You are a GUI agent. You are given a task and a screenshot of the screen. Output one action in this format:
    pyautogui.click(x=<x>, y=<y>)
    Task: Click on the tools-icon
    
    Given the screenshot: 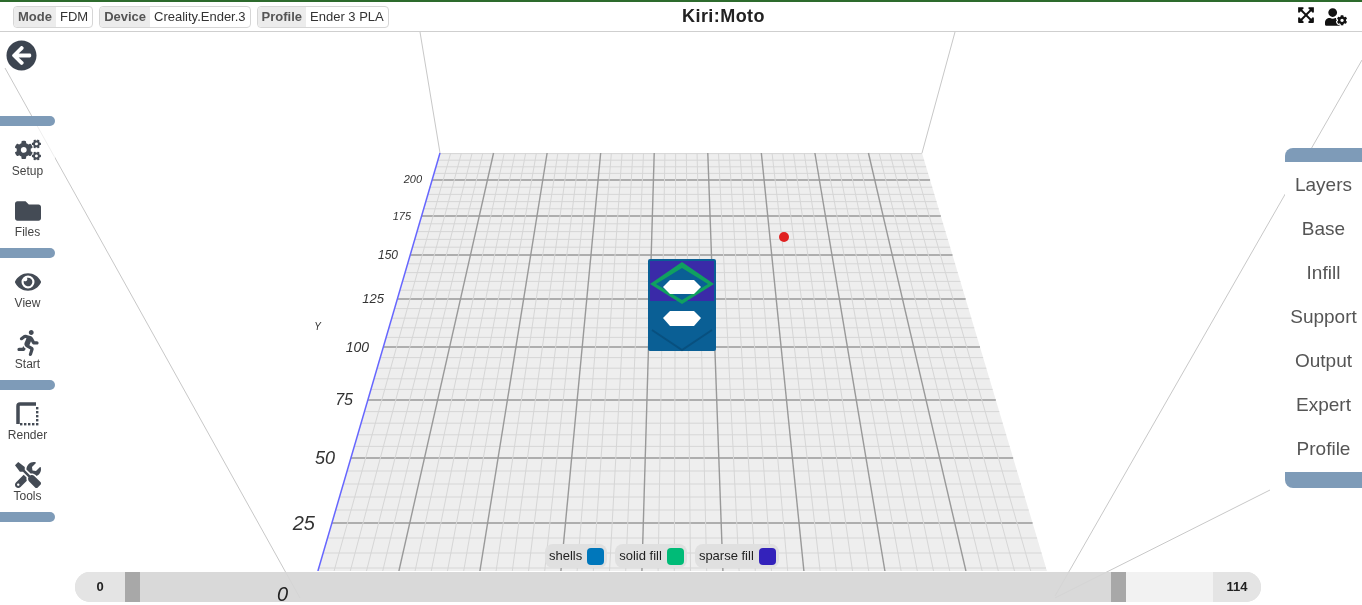 What is the action you would take?
    pyautogui.click(x=27, y=474)
    